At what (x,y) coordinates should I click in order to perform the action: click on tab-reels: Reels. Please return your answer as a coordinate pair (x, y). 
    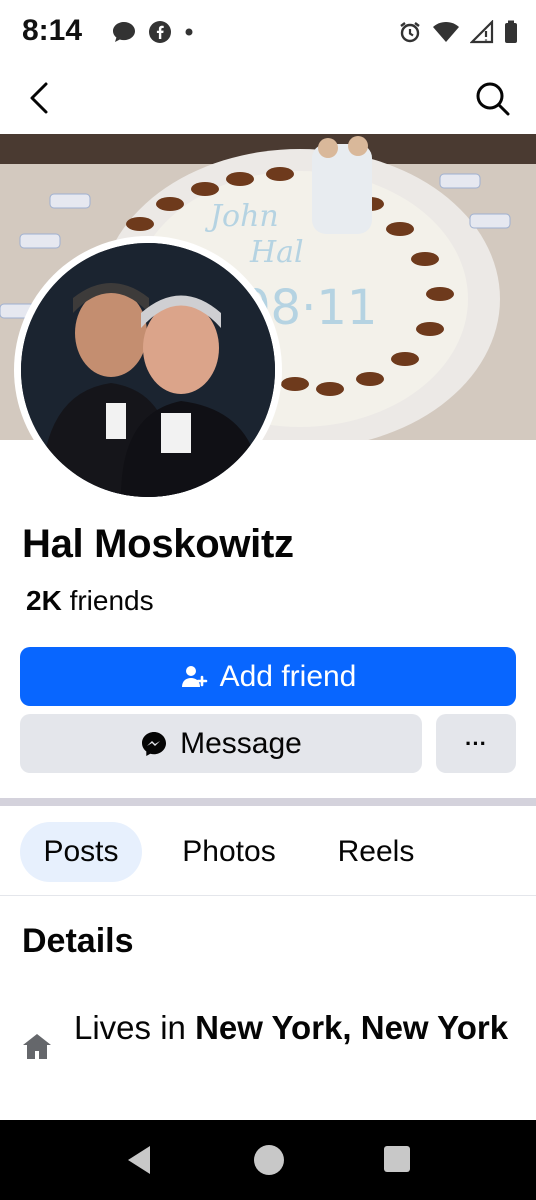
    Looking at the image, I should click on (376, 852).